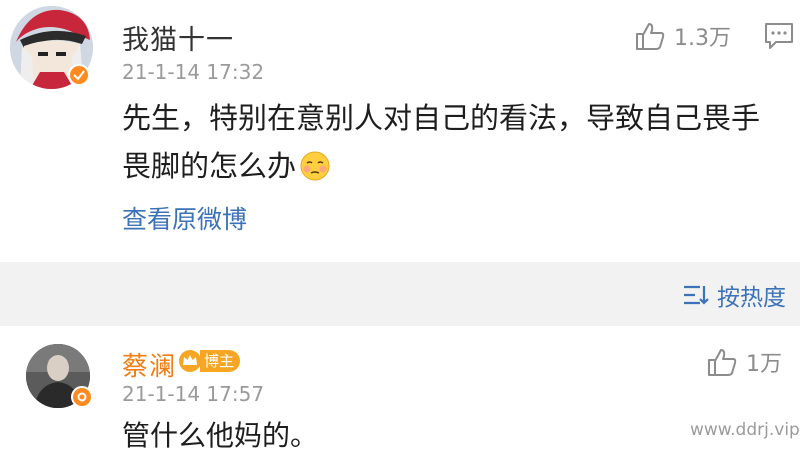  What do you see at coordinates (744, 362) in the screenshot?
I see `reply-like-button: 1万` at bounding box center [744, 362].